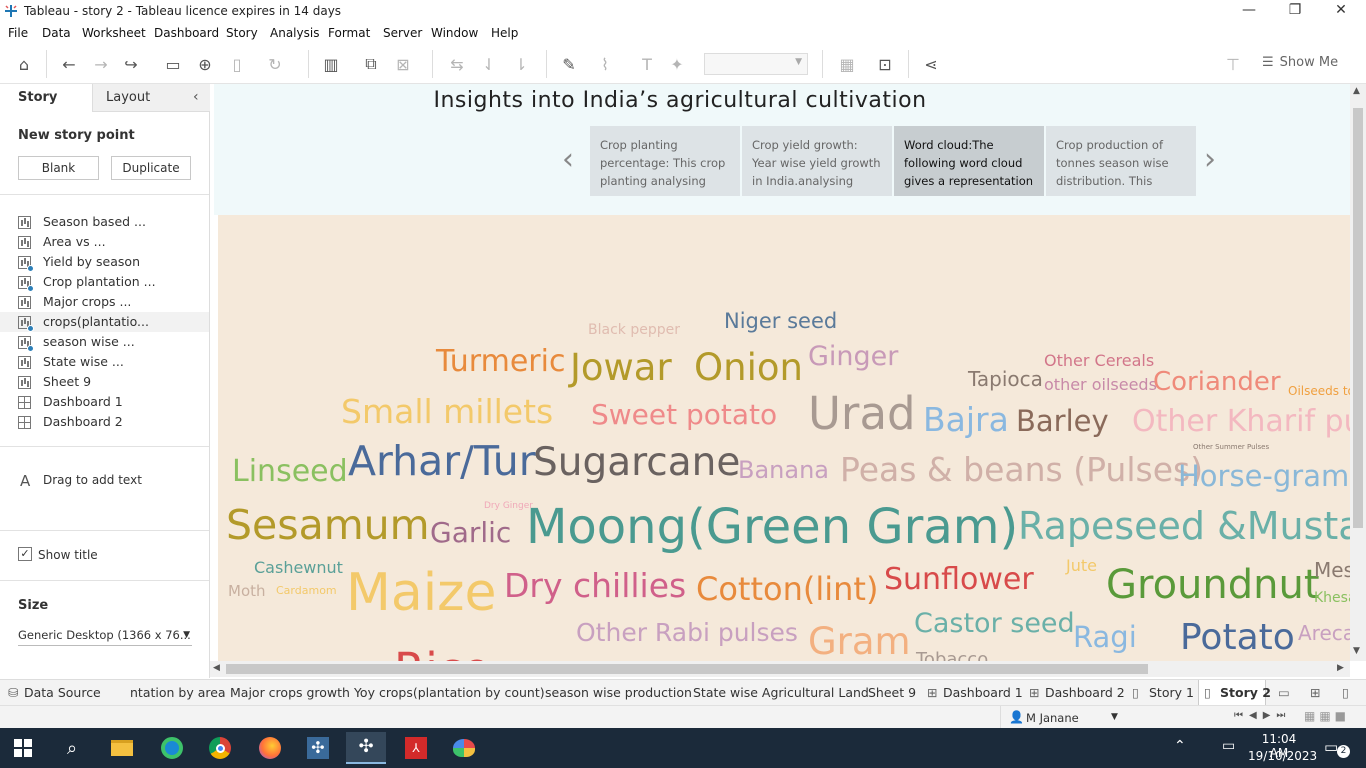 The height and width of the screenshot is (768, 1366). Describe the element at coordinates (787, 589) in the screenshot. I see `word-cloud-word: Cotton(lint)` at that location.